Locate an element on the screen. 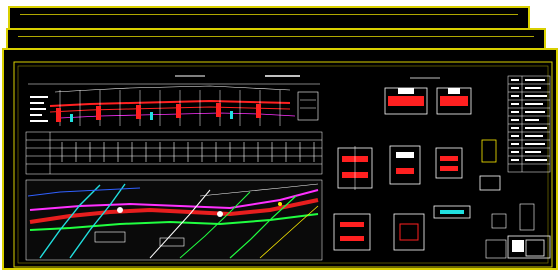  legend-table-text is located at coordinates (529, 120).